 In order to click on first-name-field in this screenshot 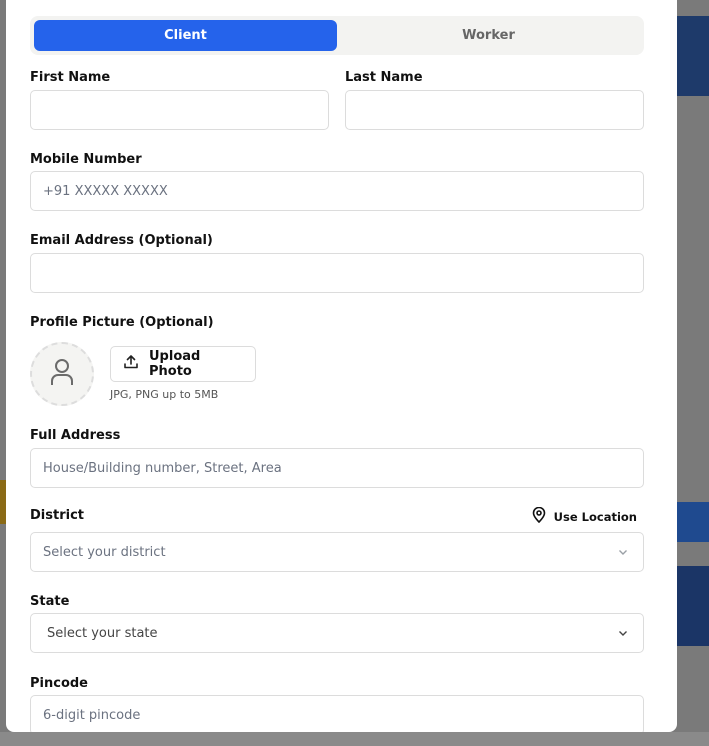, I will do `click(179, 110)`.